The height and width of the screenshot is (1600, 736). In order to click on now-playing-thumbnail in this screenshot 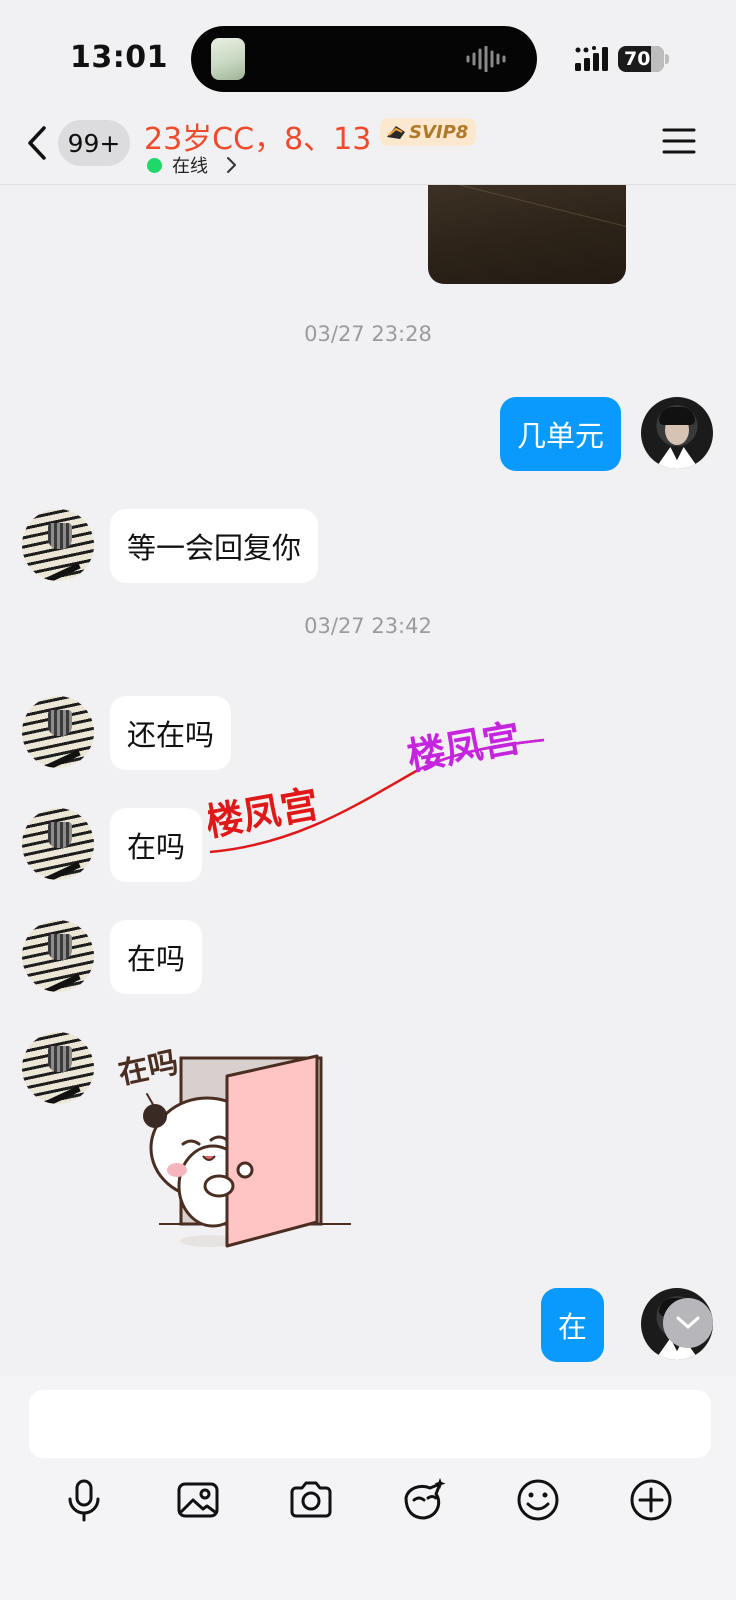, I will do `click(228, 59)`.